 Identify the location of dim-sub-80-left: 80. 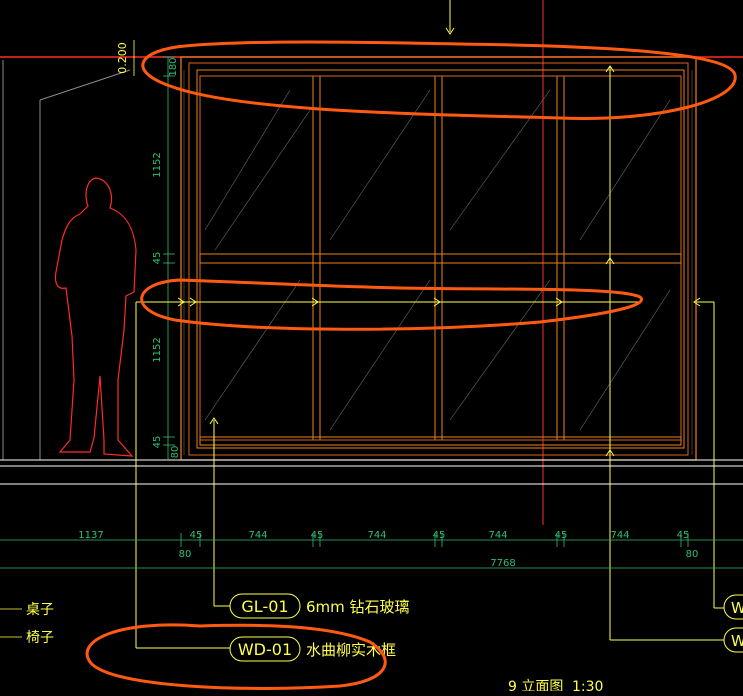
(185, 554).